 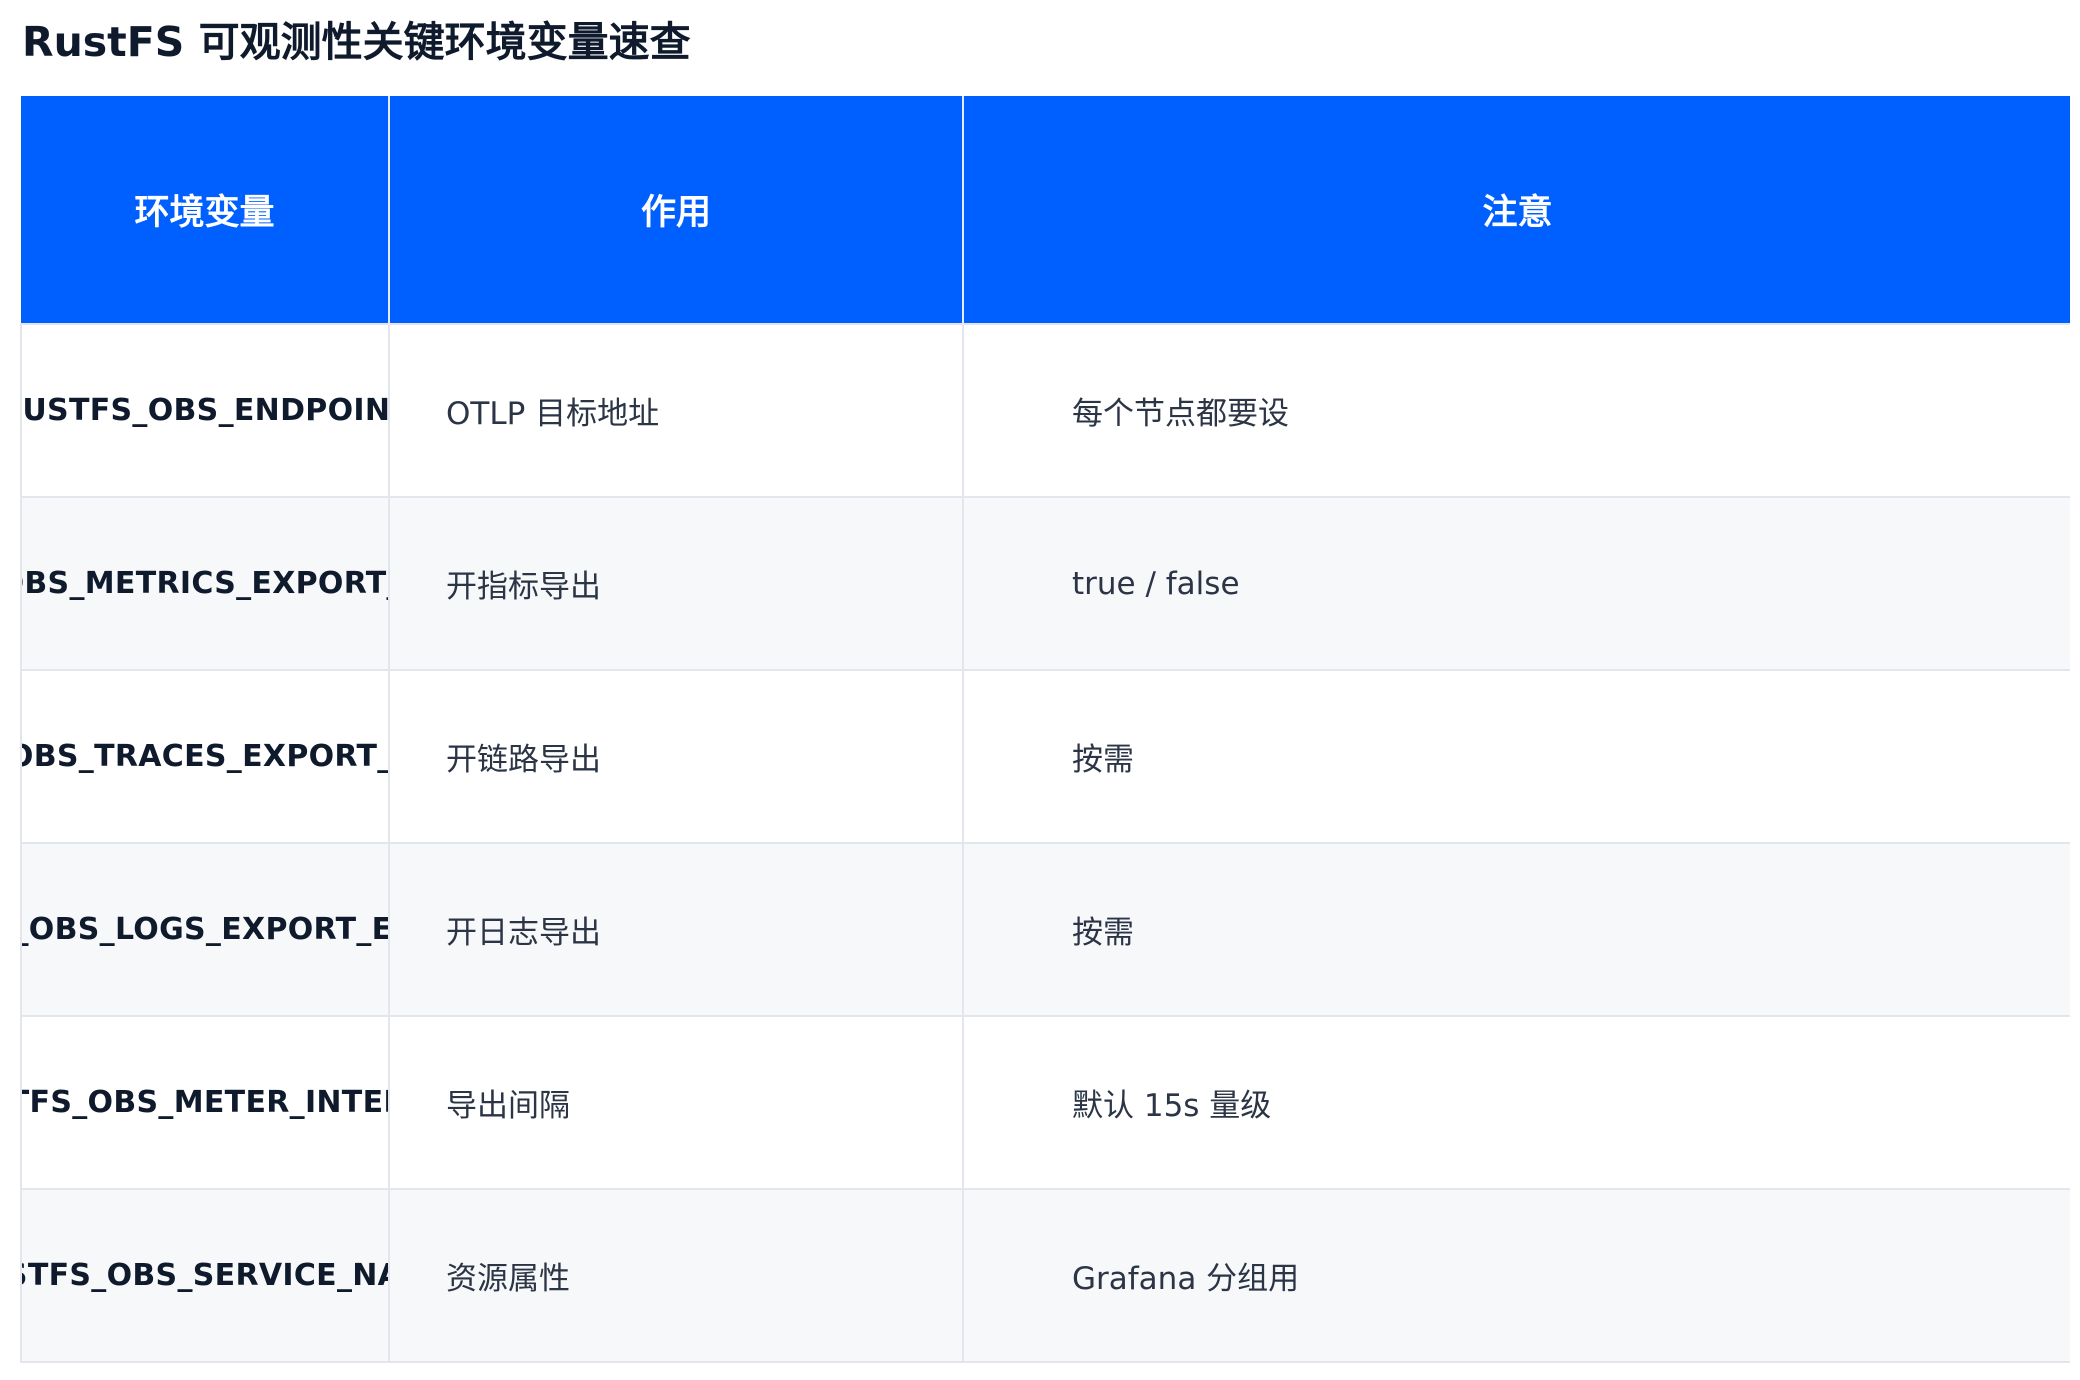 What do you see at coordinates (676, 1102) in the screenshot?
I see `purpose-cell: 导出间隔` at bounding box center [676, 1102].